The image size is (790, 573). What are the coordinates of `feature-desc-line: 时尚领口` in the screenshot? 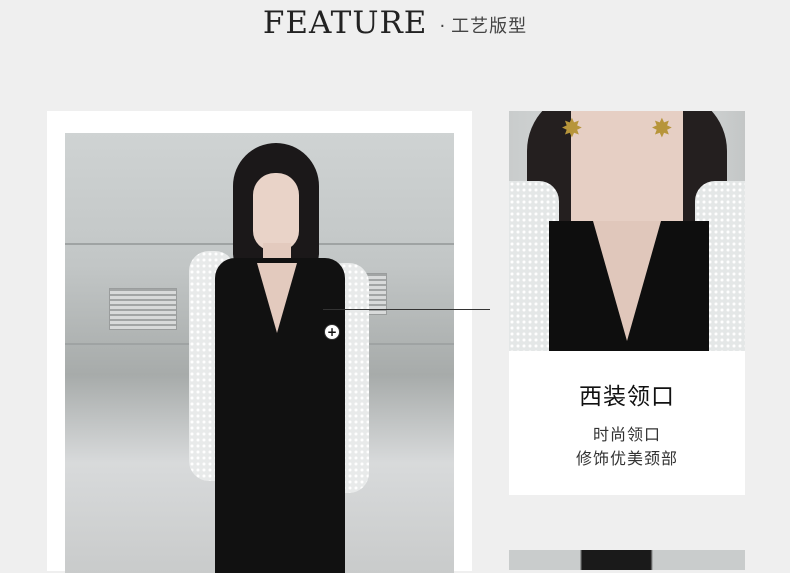 It's located at (626, 434).